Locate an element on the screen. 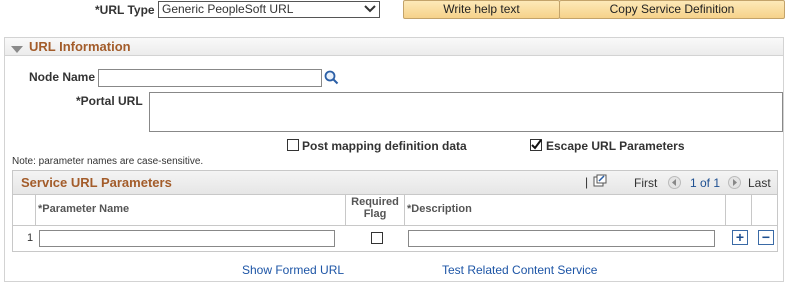  parameter-name-header-label: *Parameter Name is located at coordinates (84, 209).